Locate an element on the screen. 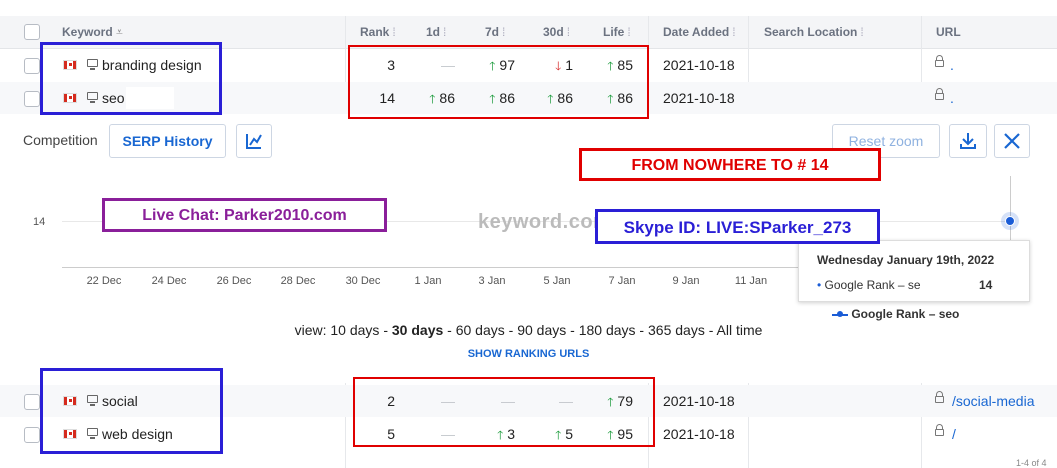 The image size is (1057, 468). header-search-location: Search Location ⁞ is located at coordinates (814, 32).